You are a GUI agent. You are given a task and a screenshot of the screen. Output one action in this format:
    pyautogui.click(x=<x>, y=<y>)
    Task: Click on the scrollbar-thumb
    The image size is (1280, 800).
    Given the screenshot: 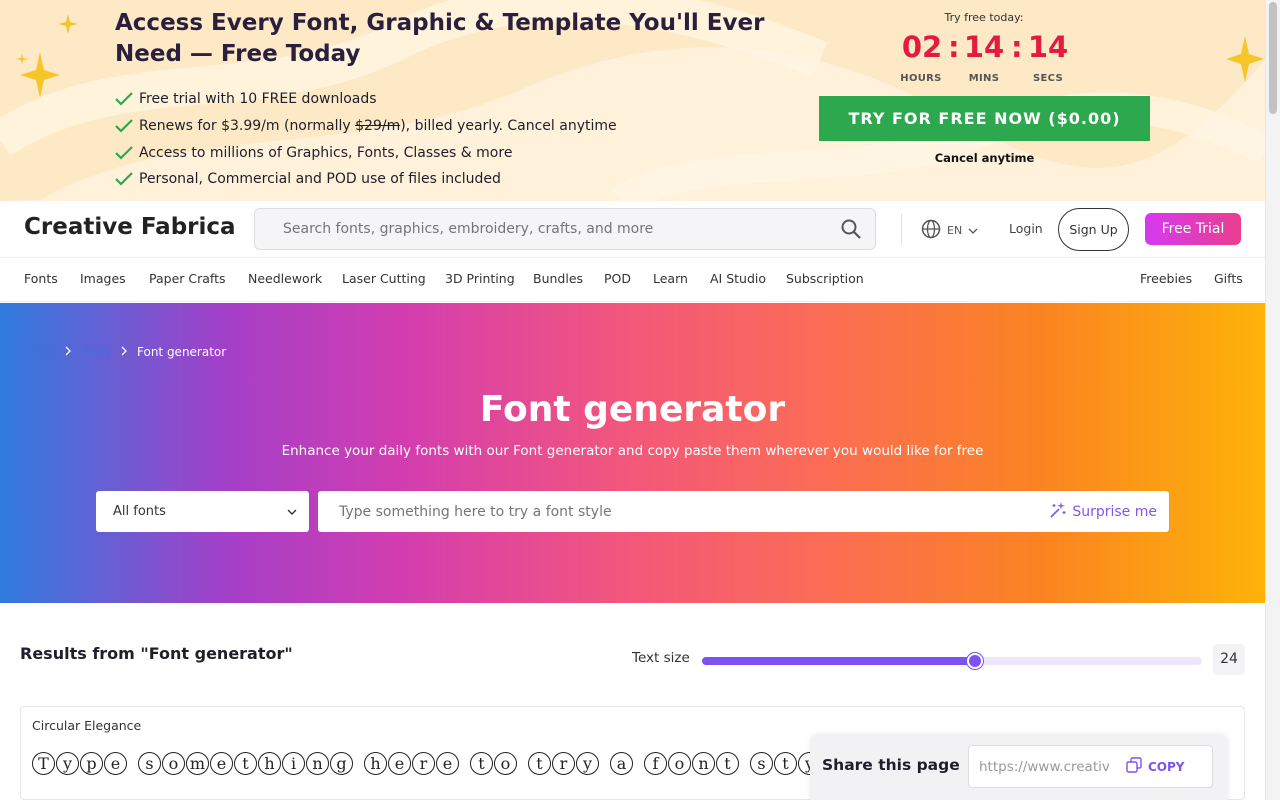 What is the action you would take?
    pyautogui.click(x=1273, y=58)
    